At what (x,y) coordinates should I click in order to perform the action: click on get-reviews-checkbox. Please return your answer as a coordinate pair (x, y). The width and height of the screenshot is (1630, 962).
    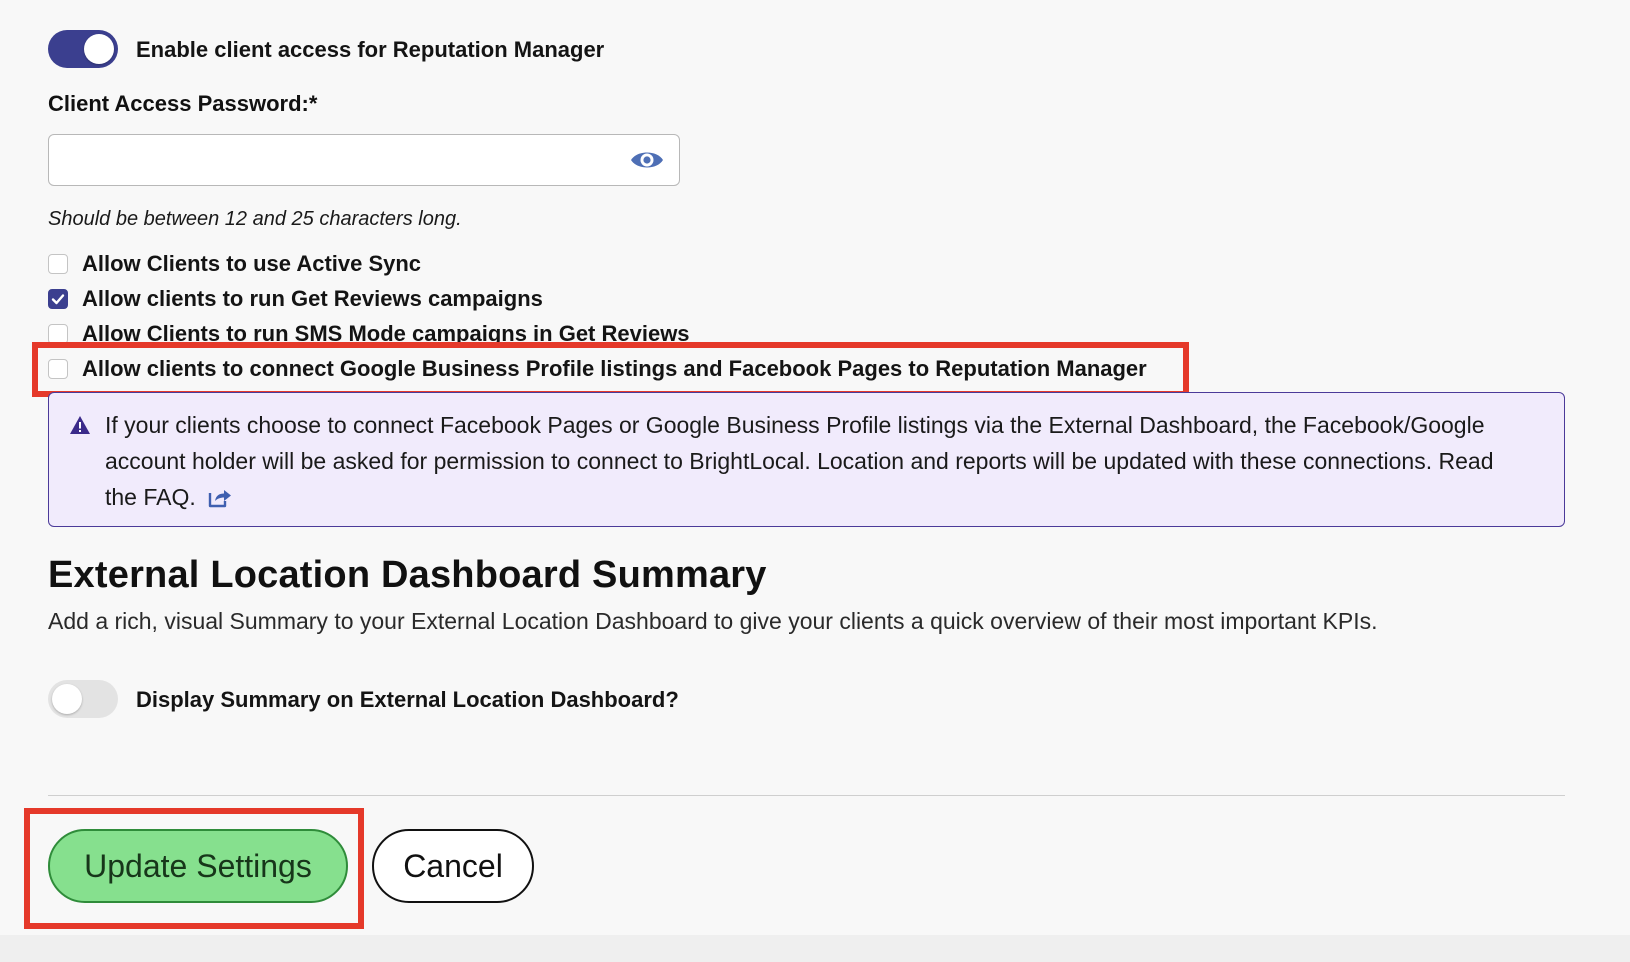
    Looking at the image, I should click on (58, 299).